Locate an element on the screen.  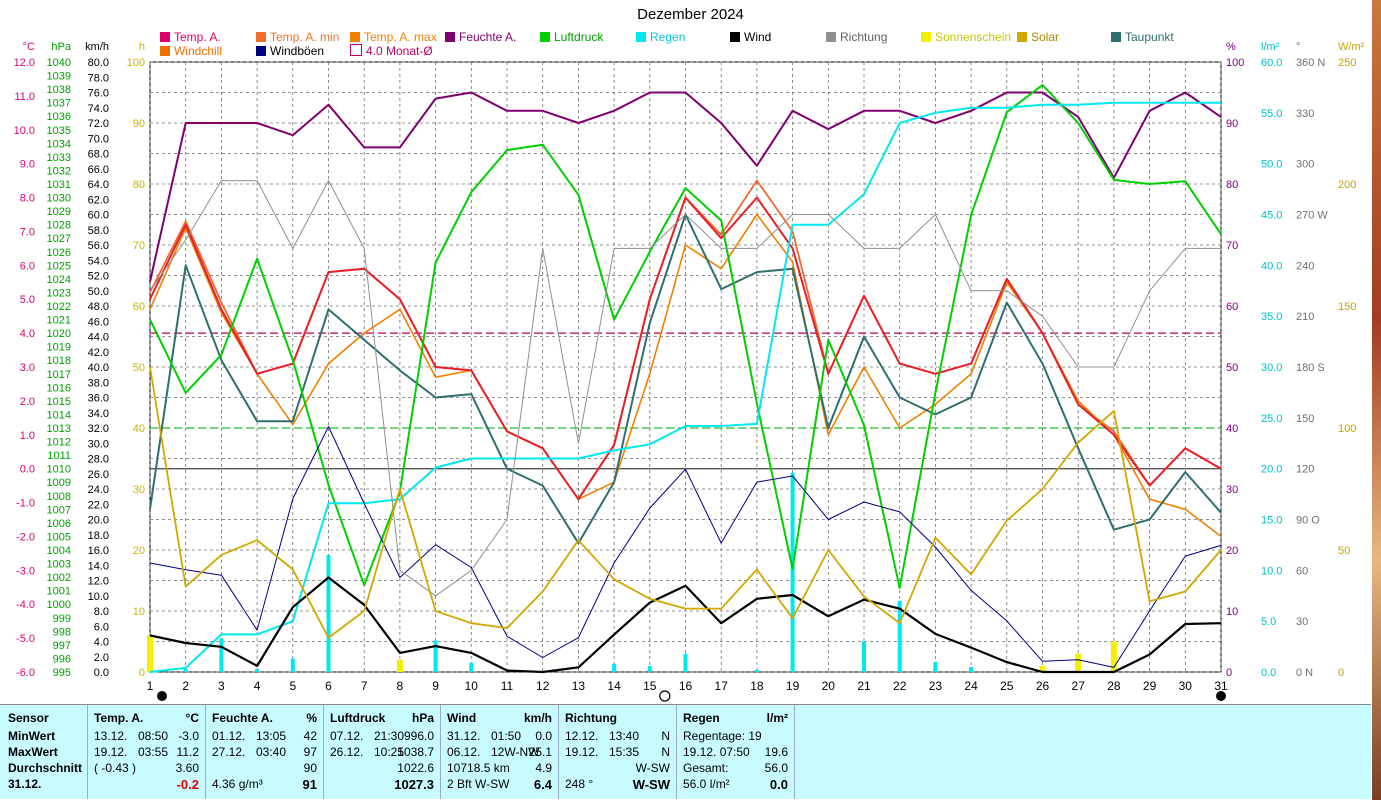
stats-cell: 03:40 is located at coordinates (271, 752).